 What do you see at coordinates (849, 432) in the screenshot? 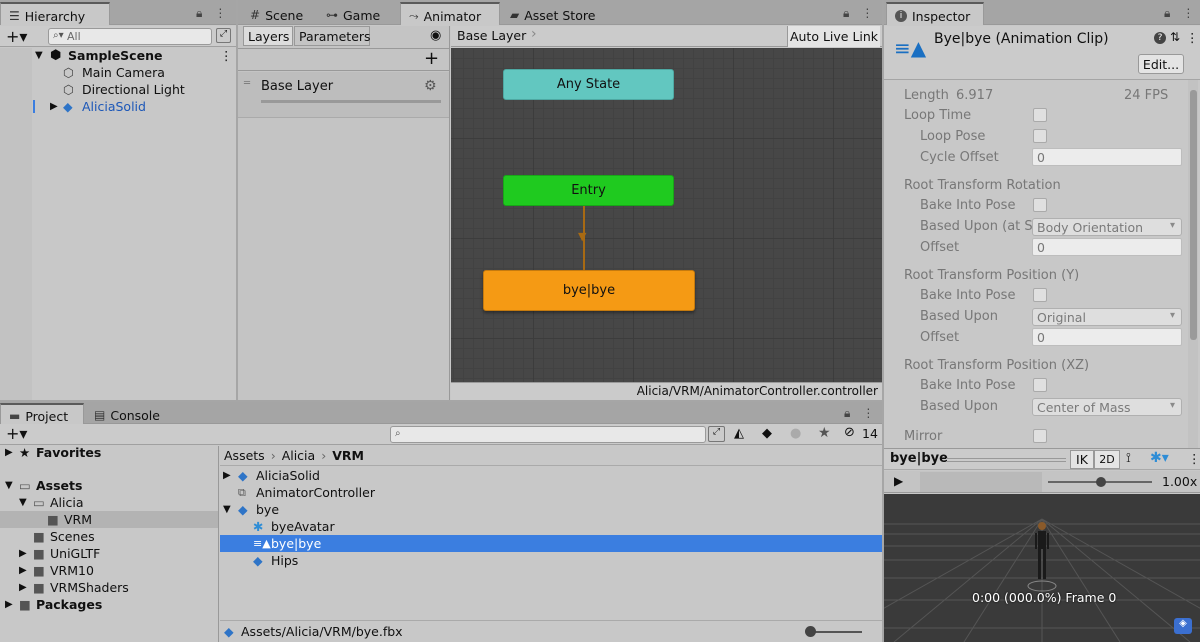
I see `hidden-eye-icon: ⊘` at bounding box center [849, 432].